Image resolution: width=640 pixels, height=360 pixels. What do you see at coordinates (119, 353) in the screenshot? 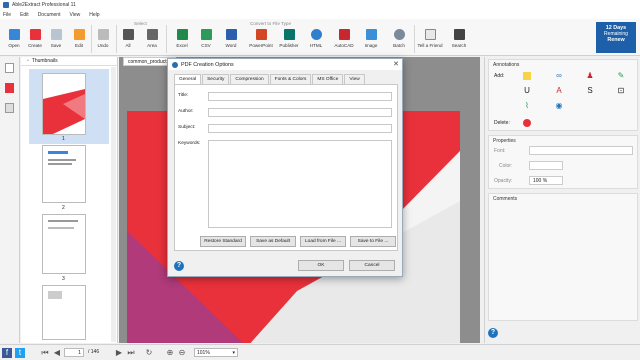
I see `next-page-icon: ▶` at bounding box center [119, 353].